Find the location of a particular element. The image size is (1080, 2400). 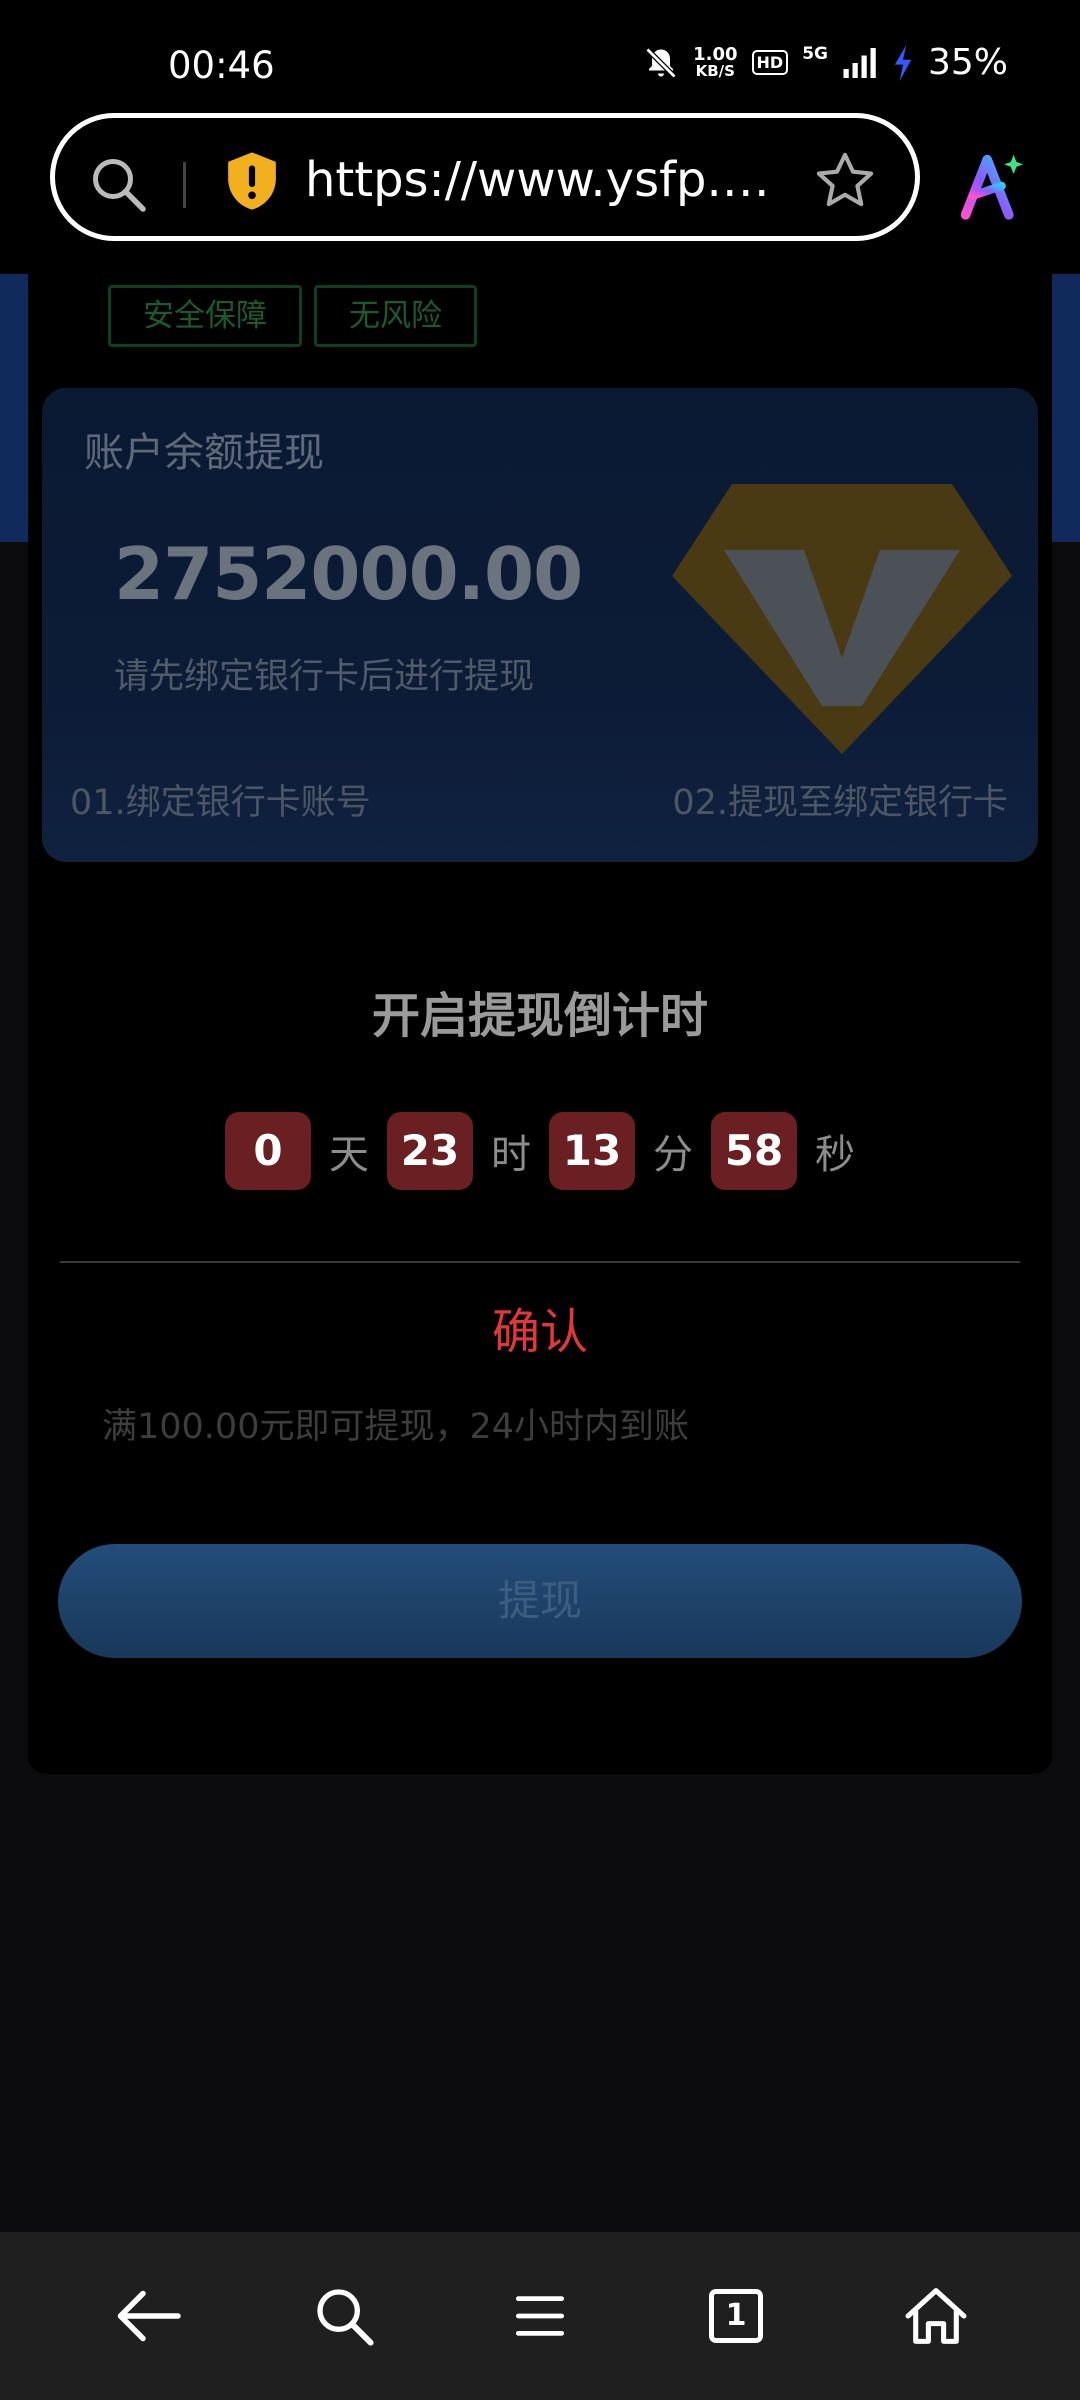

hd-badge: HD is located at coordinates (770, 62).